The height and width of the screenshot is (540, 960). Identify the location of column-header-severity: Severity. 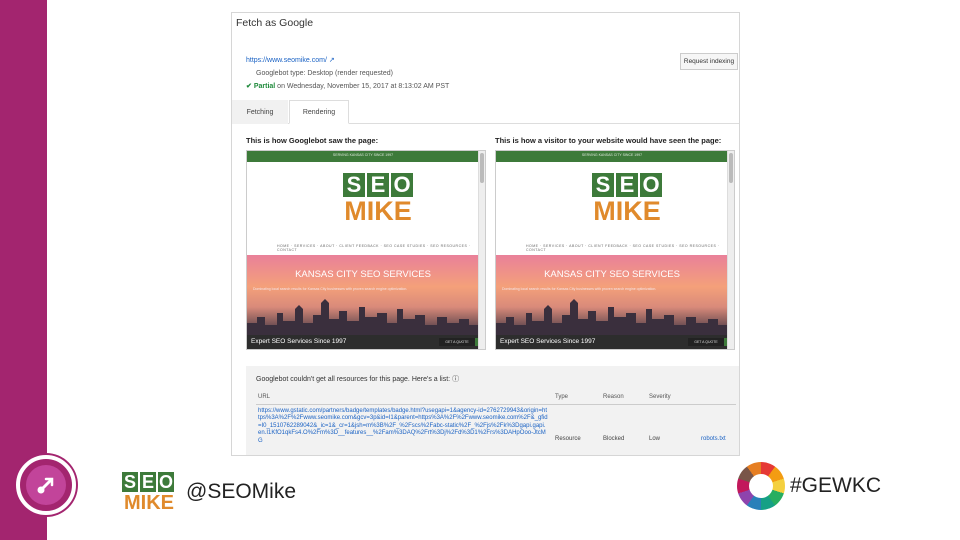
(660, 397).